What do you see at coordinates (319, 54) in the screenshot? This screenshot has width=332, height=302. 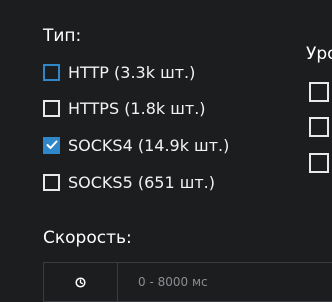 I see `level-filter-title: Уро` at bounding box center [319, 54].